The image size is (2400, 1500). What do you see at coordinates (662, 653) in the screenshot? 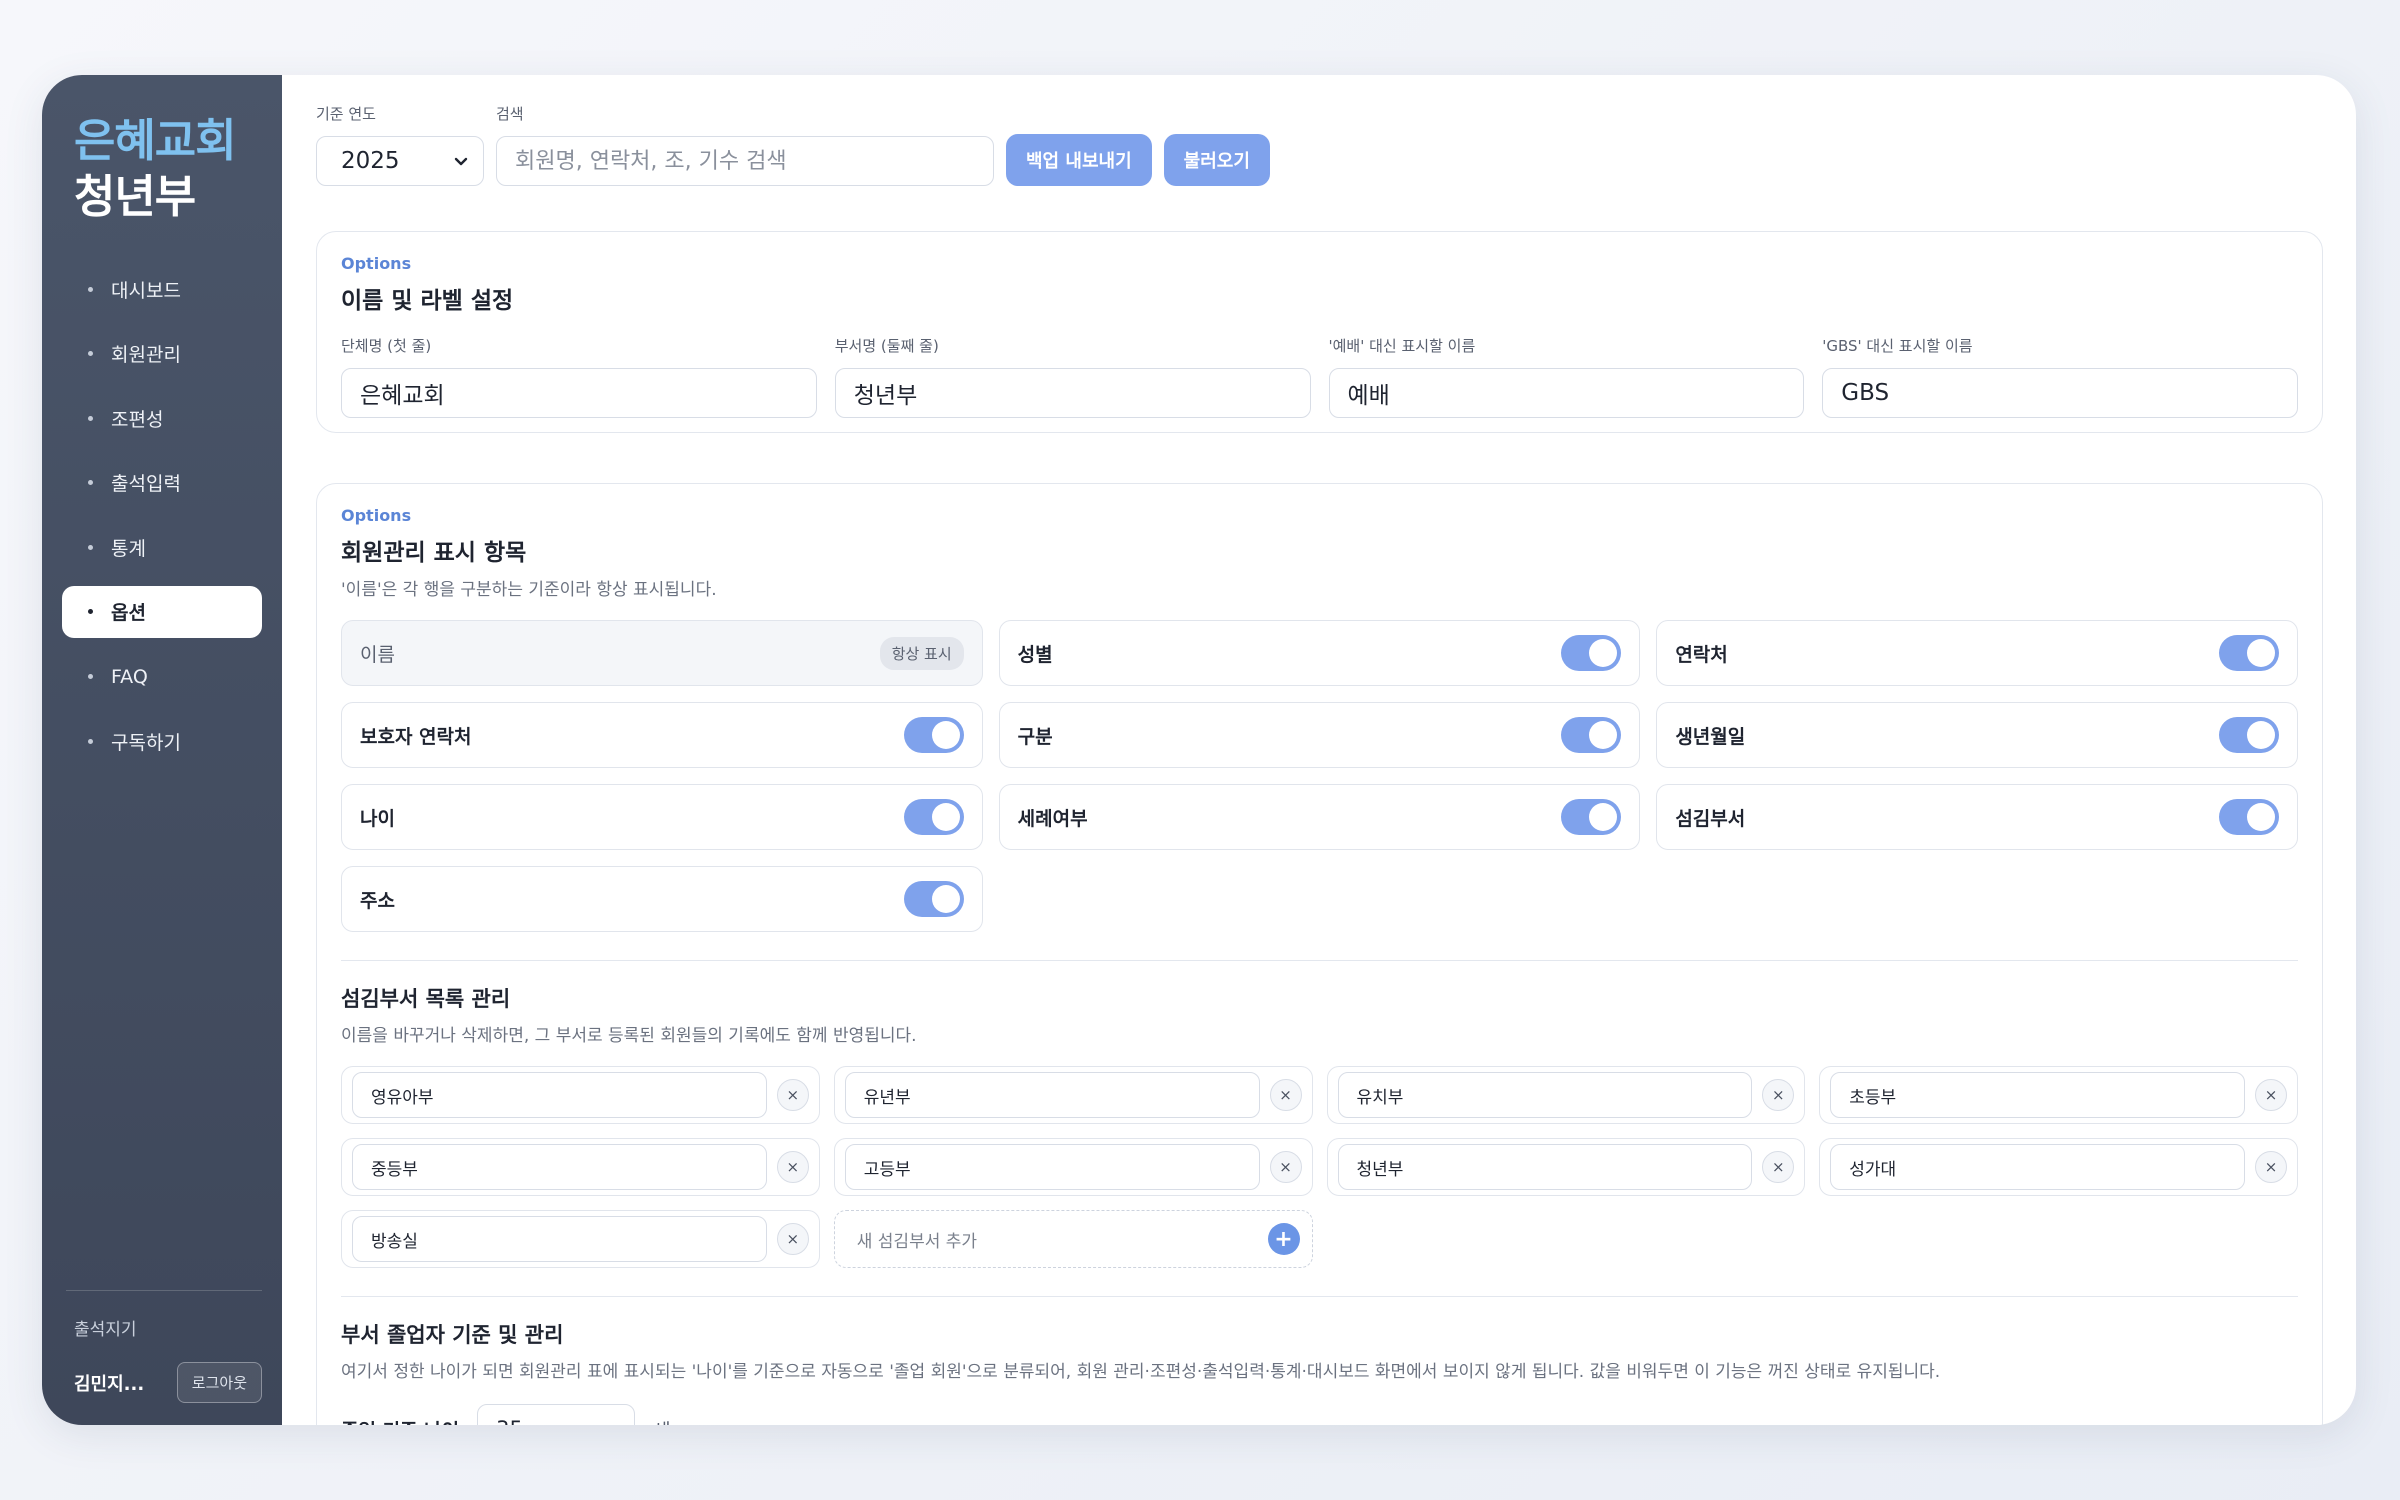
I see `toggle-item-name: 이름 항상 표시` at bounding box center [662, 653].